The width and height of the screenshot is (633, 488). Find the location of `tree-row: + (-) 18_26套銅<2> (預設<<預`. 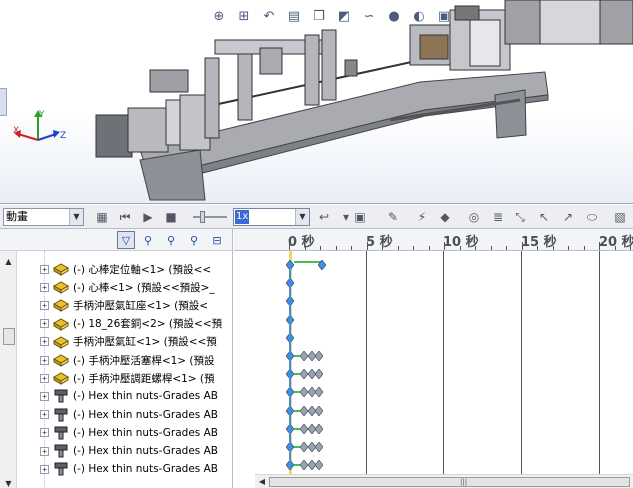

tree-row: + (-) 18_26套銅<2> (預設<<預 is located at coordinates (136, 324).